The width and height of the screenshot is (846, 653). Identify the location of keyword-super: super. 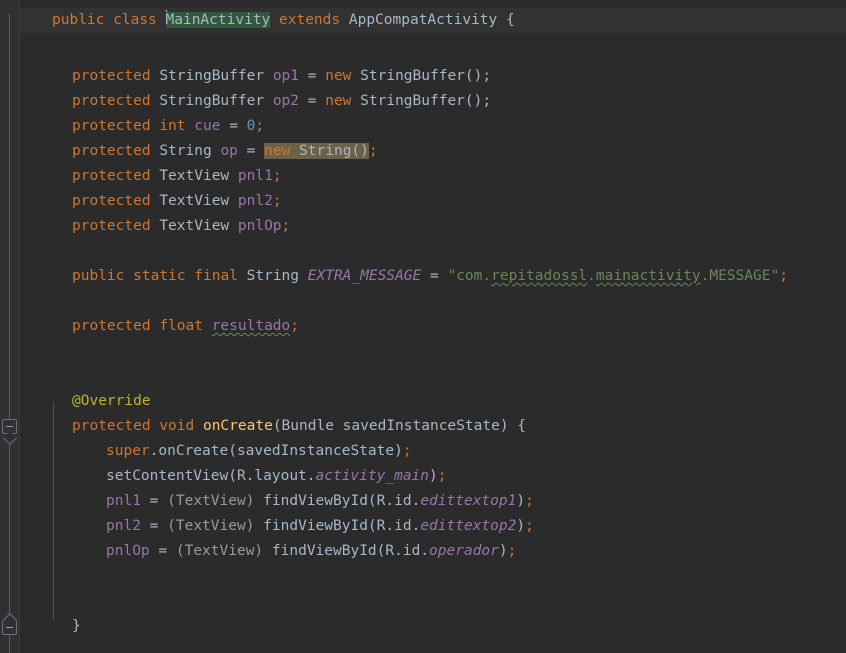
(128, 451).